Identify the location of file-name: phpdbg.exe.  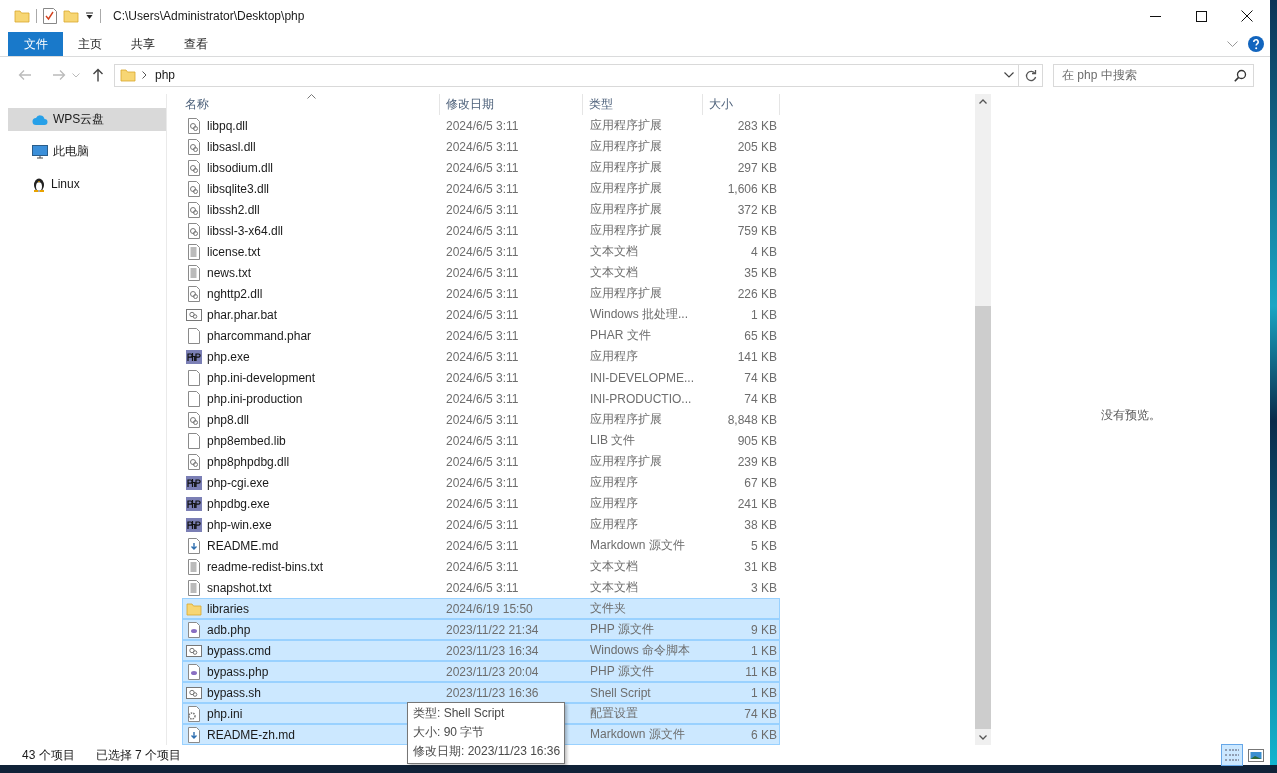
(238, 503).